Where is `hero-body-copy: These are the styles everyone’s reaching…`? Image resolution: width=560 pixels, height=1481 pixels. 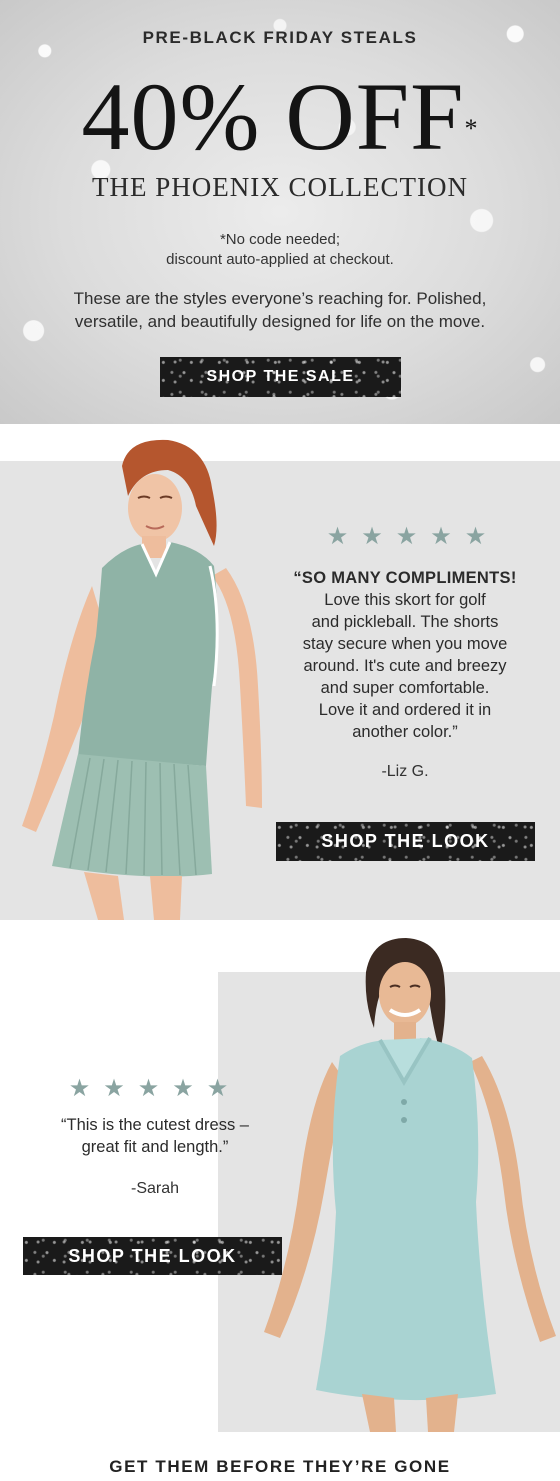 hero-body-copy: These are the styles everyone’s reaching… is located at coordinates (280, 310).